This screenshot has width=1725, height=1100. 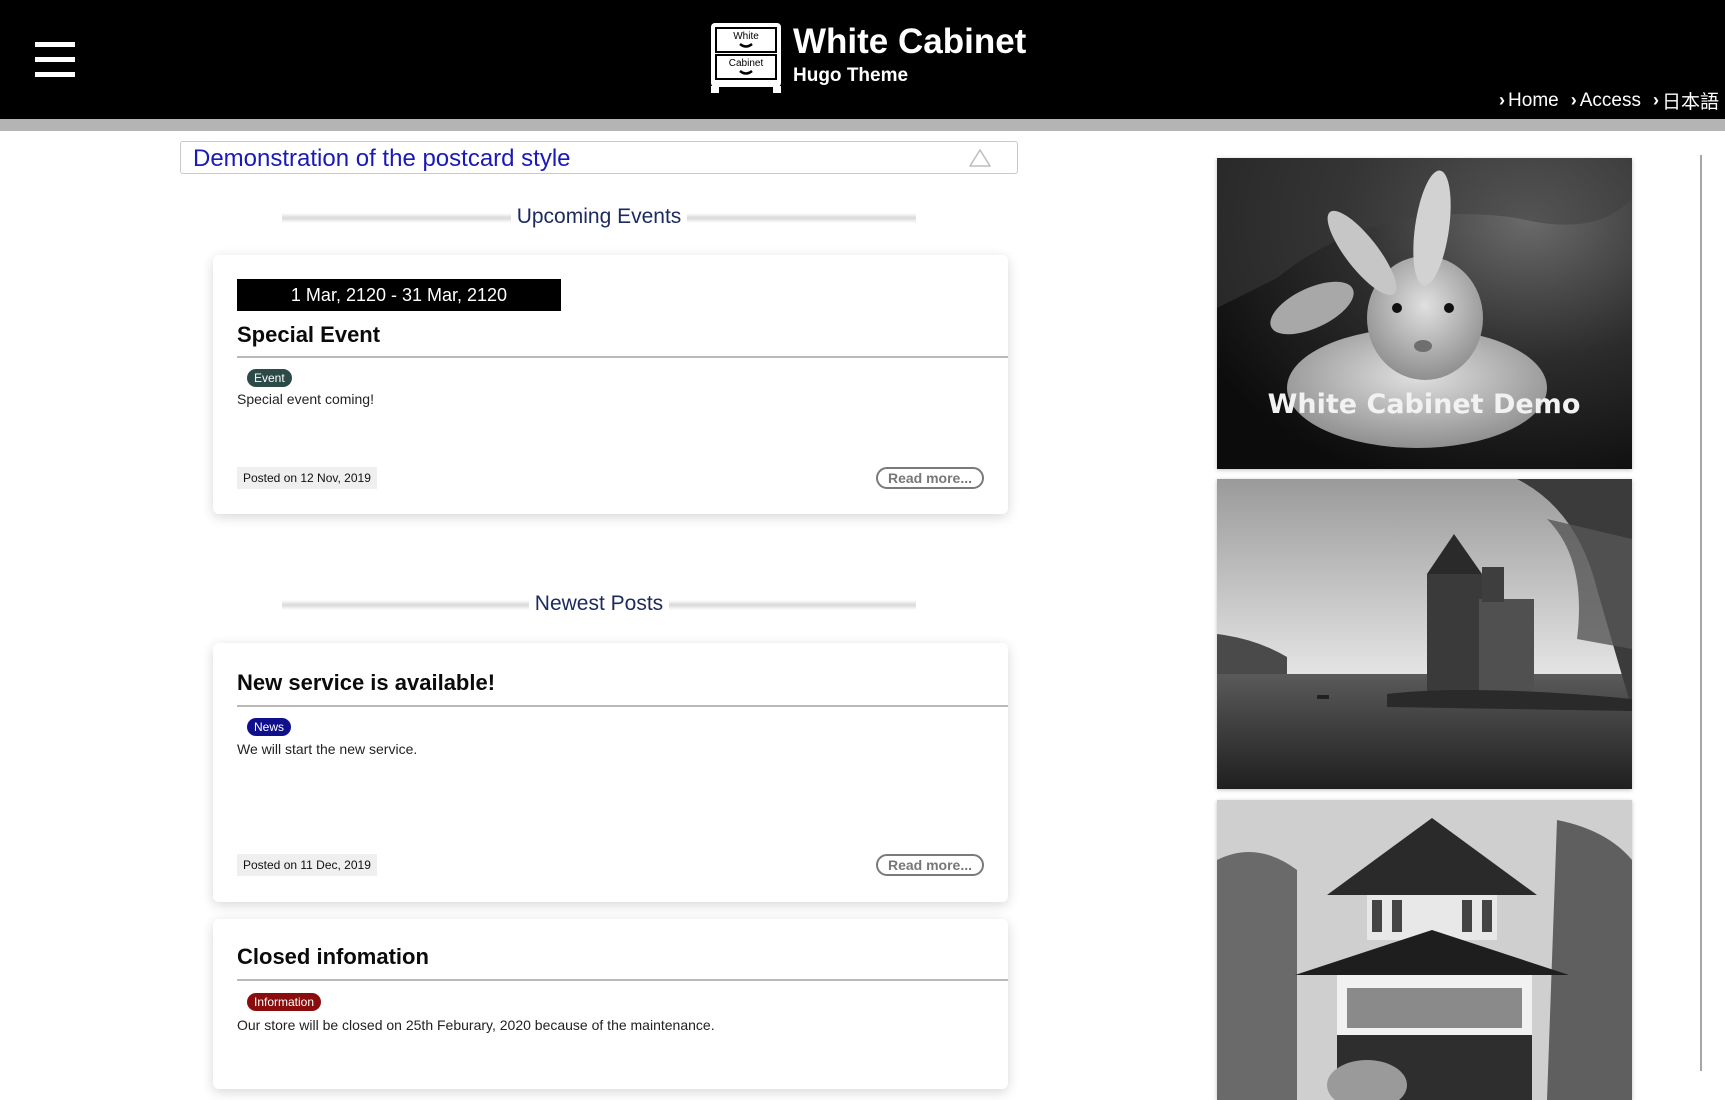 What do you see at coordinates (746, 63) in the screenshot?
I see `logo-bottom-text: Cabinet` at bounding box center [746, 63].